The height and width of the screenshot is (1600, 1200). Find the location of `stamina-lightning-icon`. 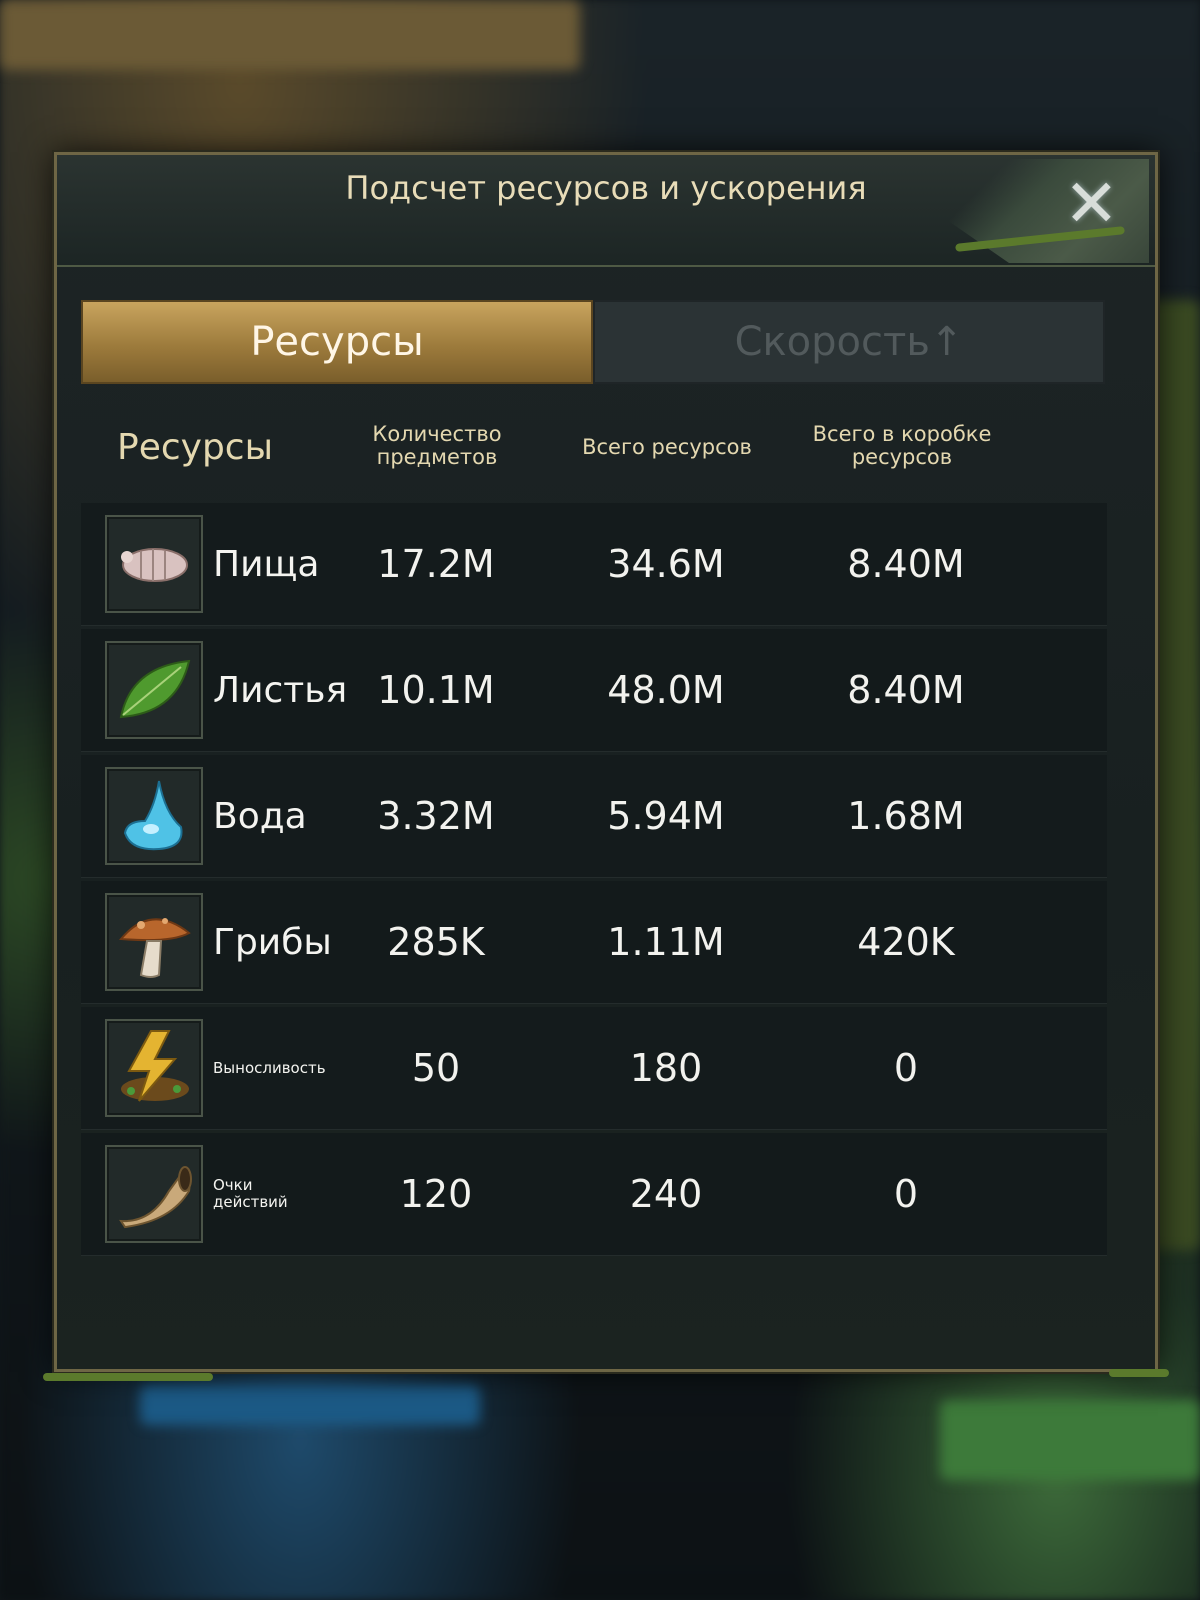

stamina-lightning-icon is located at coordinates (155, 1066).